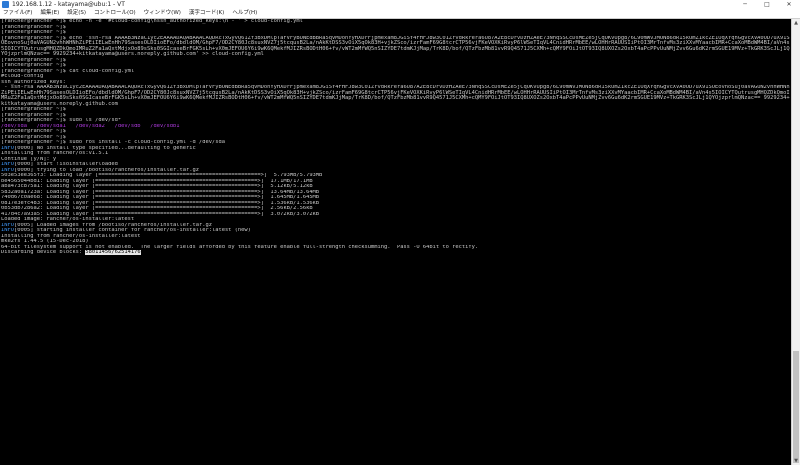 The width and height of the screenshot is (800, 465). What do you see at coordinates (33, 82) in the screenshot?
I see `terminal-line-text: ssh_authorized_keys:` at bounding box center [33, 82].